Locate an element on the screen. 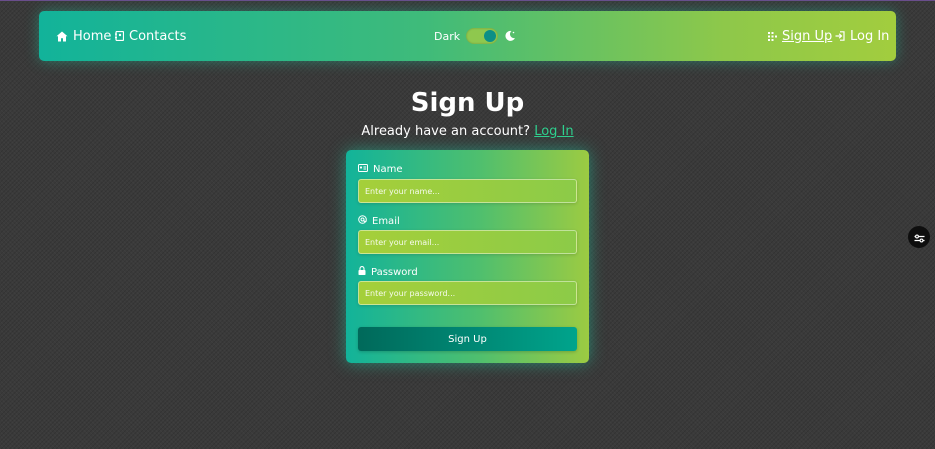 The width and height of the screenshot is (935, 449). nav-login-link: Log In is located at coordinates (862, 36).